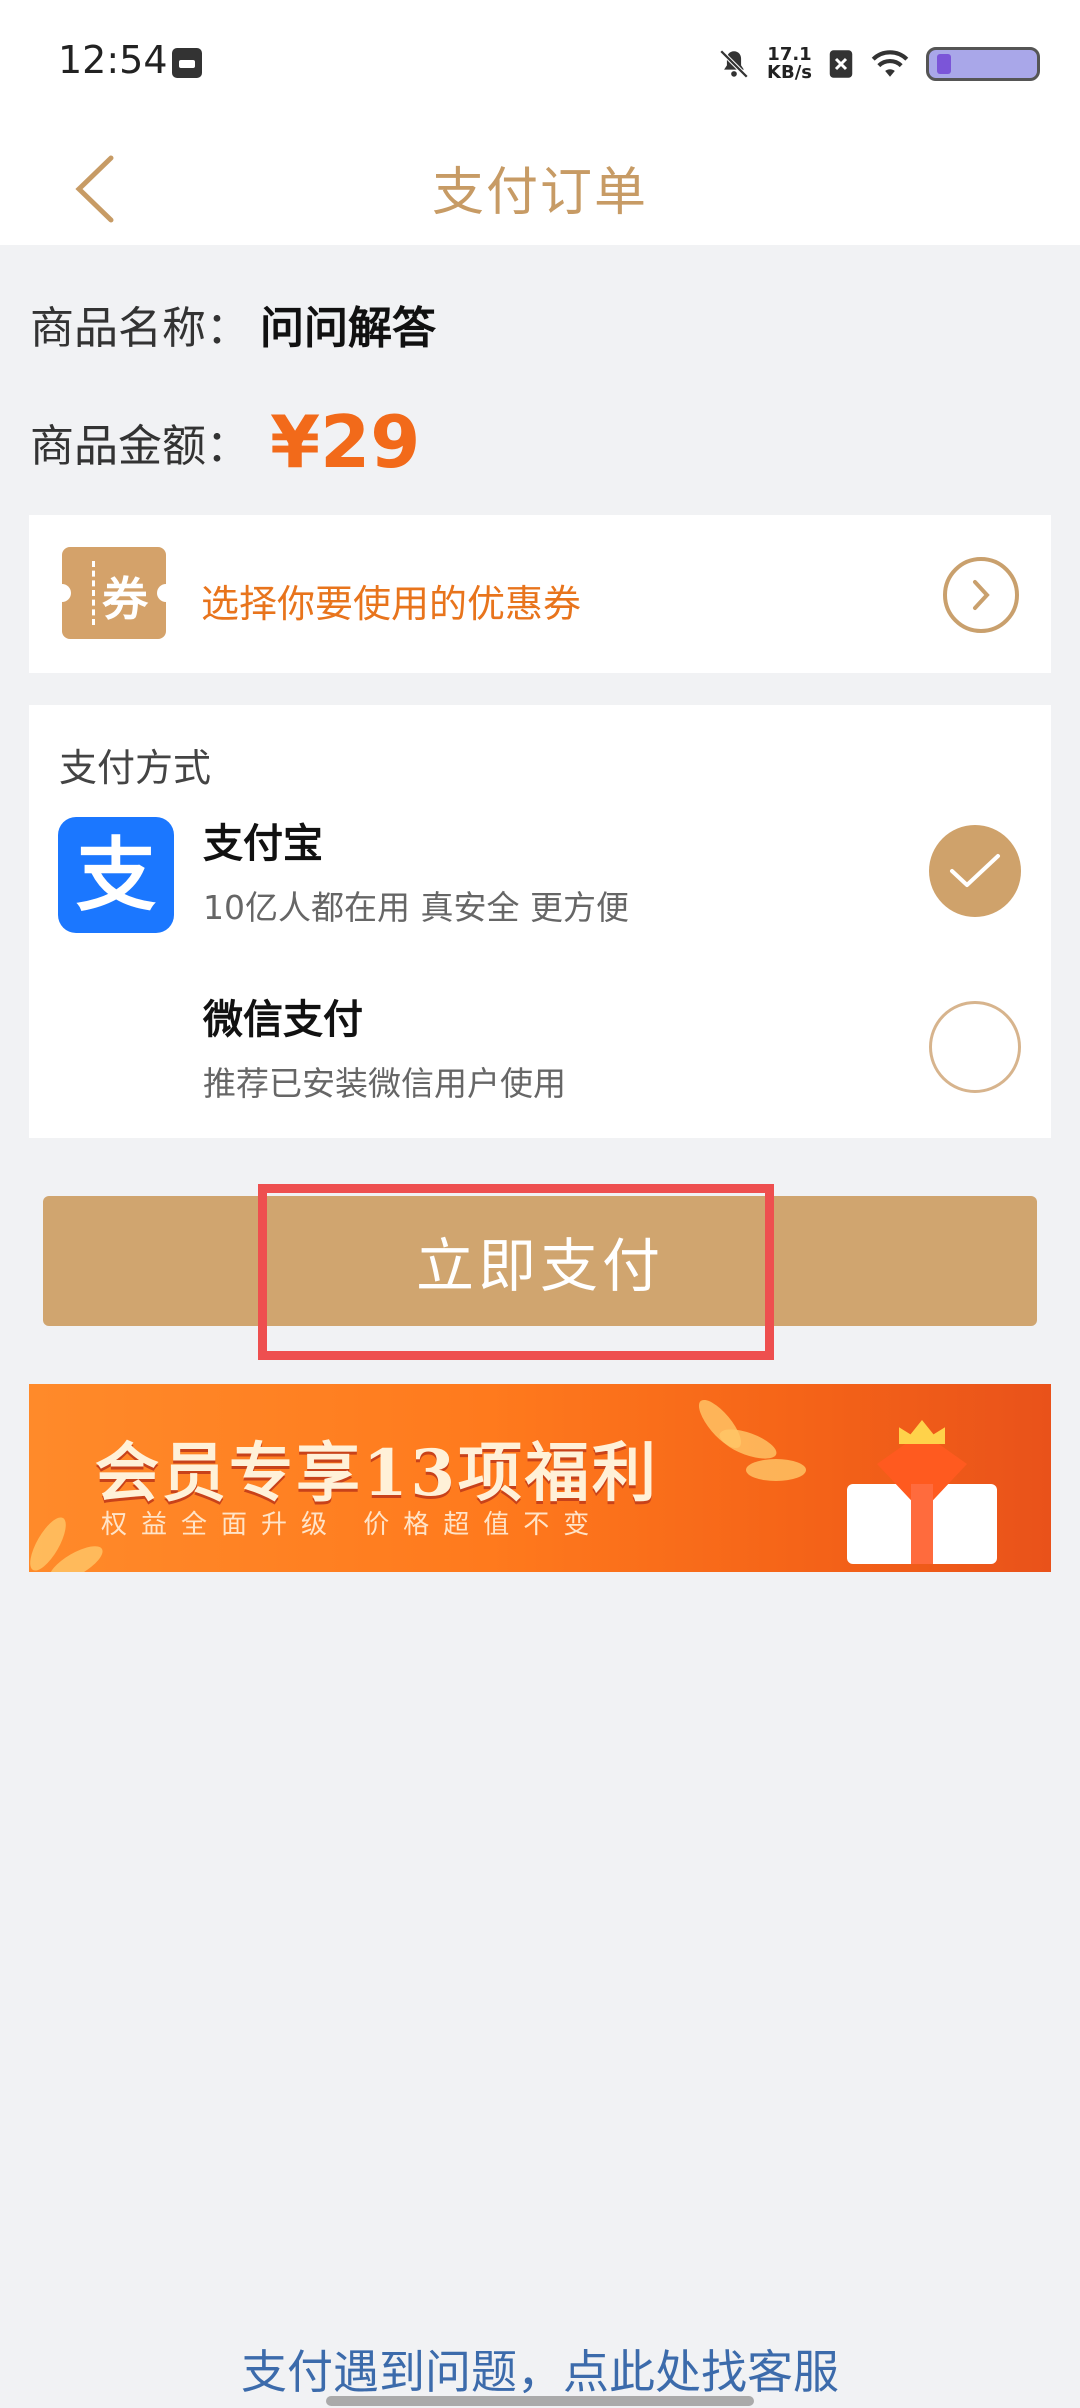 The image size is (1080, 2408). What do you see at coordinates (416, 907) in the screenshot?
I see `alipay-desc: 10亿人都在用 真安全 更方便` at bounding box center [416, 907].